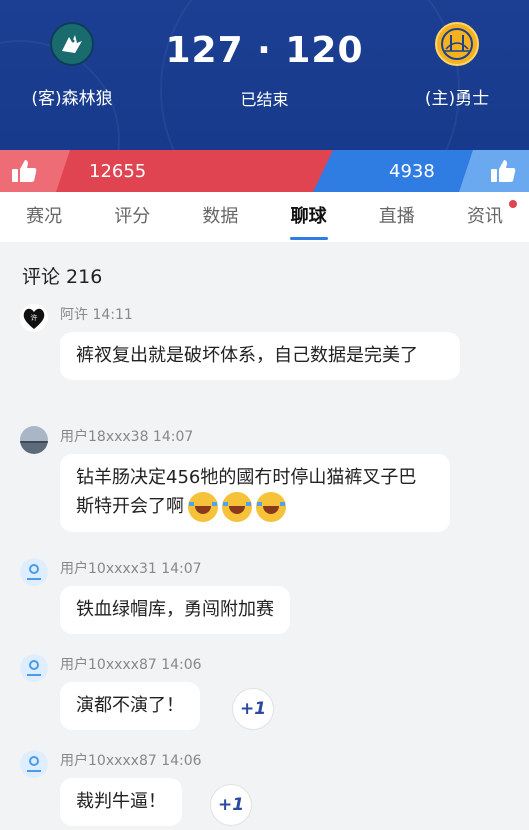  Describe the element at coordinates (175, 610) in the screenshot. I see `comment-bubble: 铁血绿帽库，勇闯附加赛` at that location.